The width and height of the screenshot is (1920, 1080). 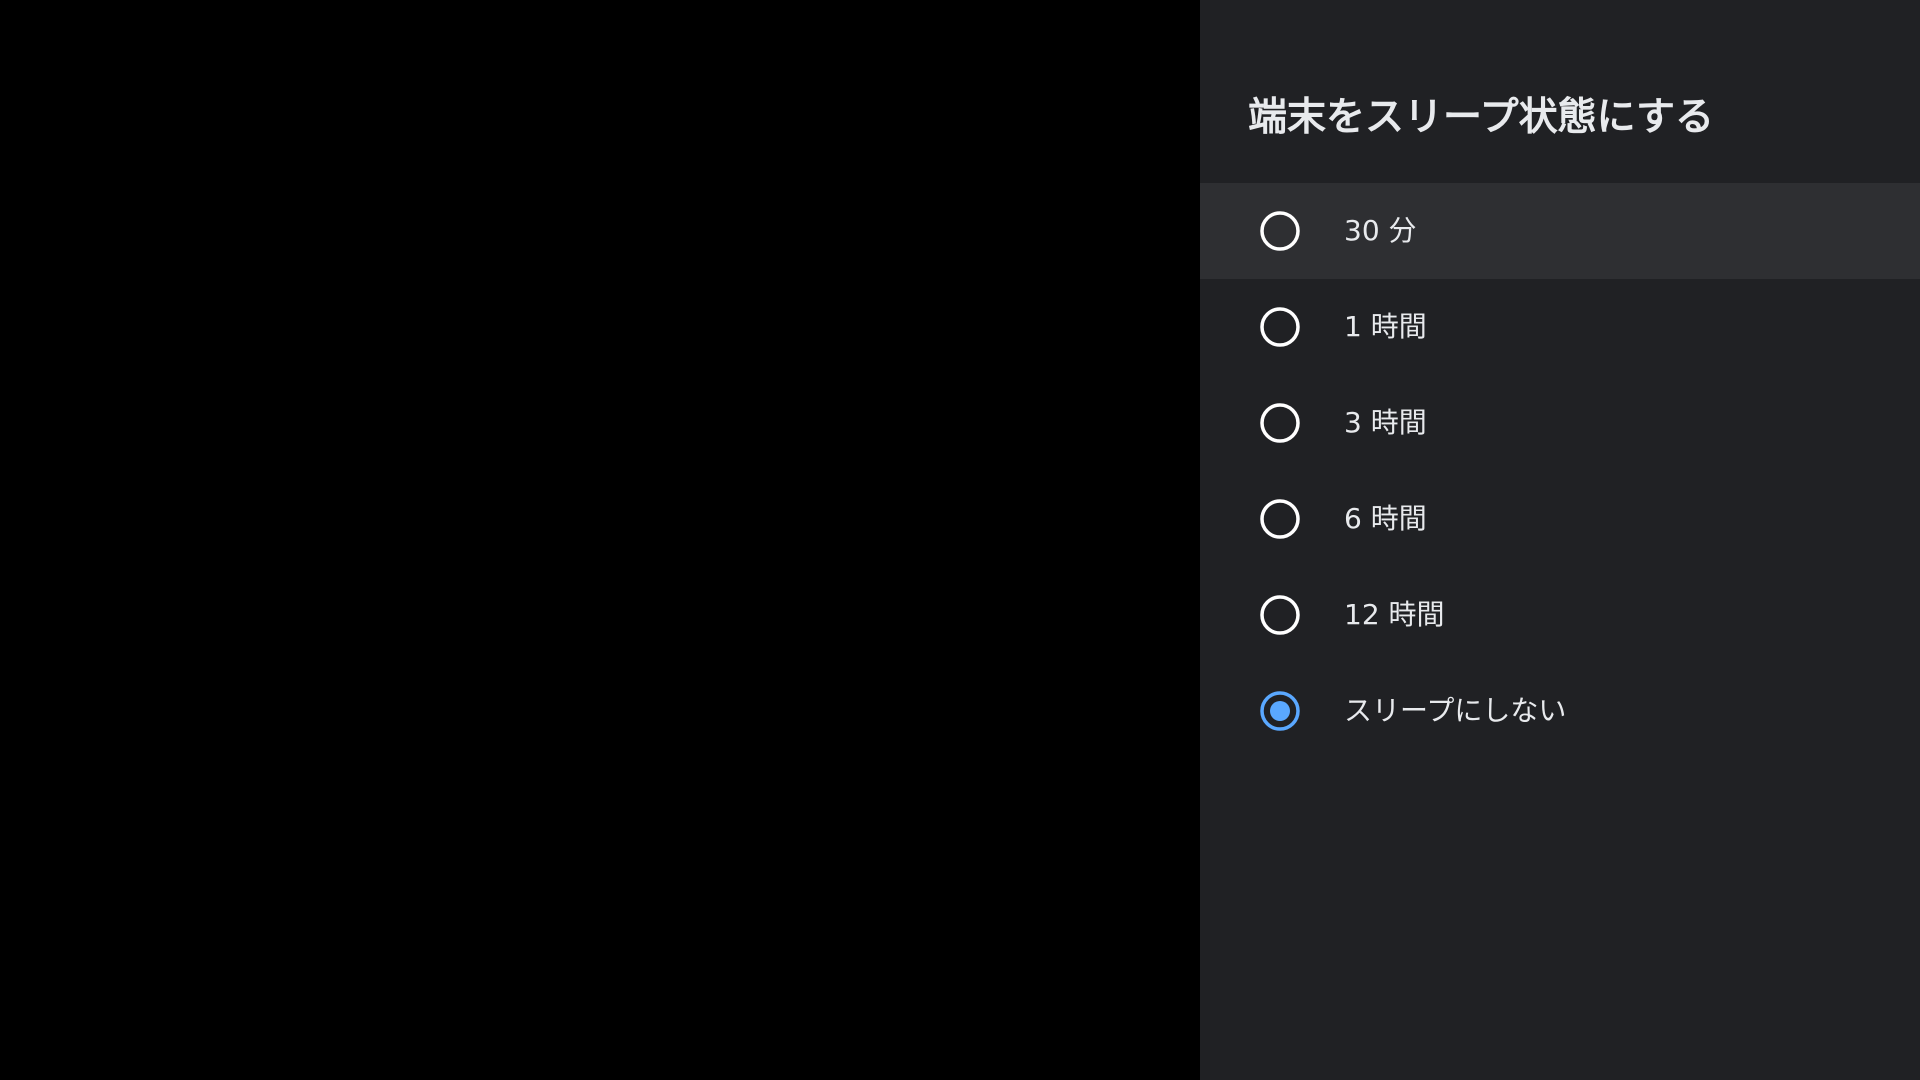 What do you see at coordinates (1560, 423) in the screenshot?
I see `option-3-hours: 3 時間` at bounding box center [1560, 423].